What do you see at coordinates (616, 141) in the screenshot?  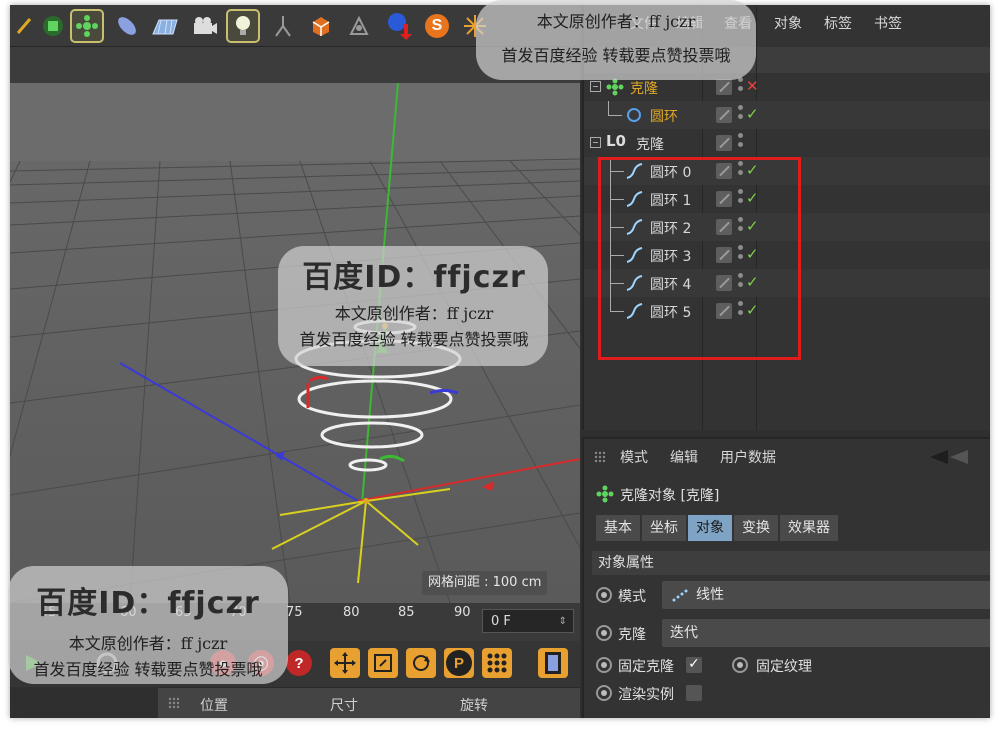 I see `null-object-icon: L0` at bounding box center [616, 141].